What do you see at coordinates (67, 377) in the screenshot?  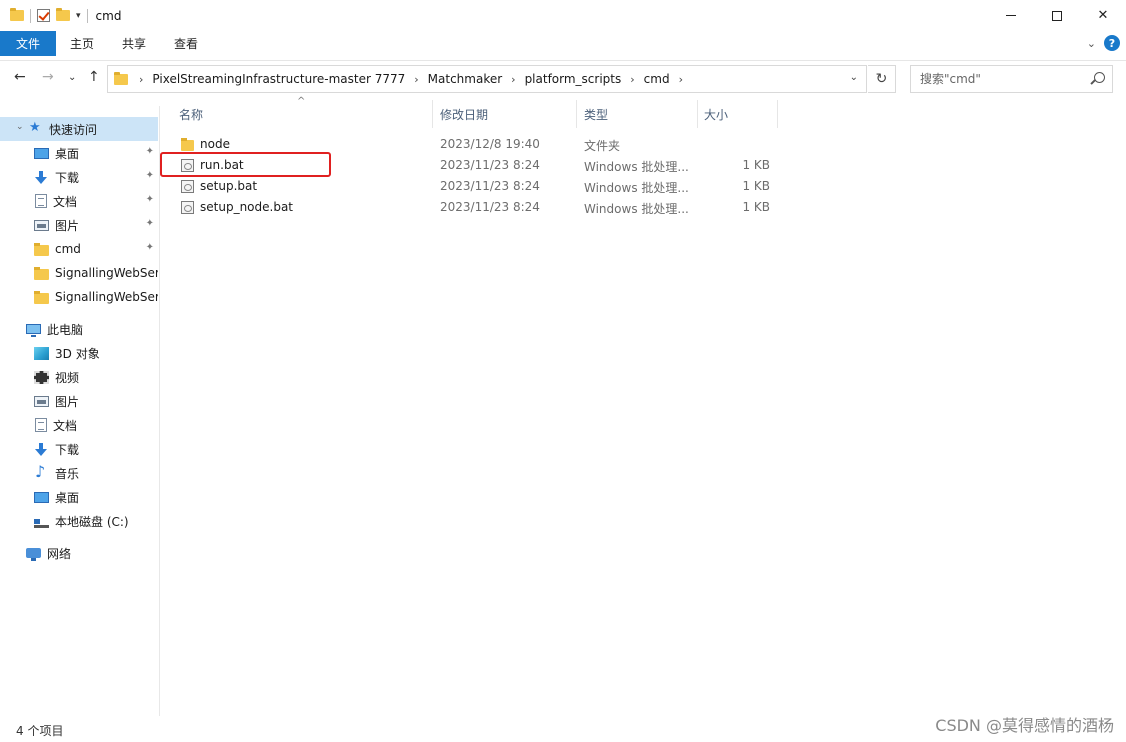 I see `sidebar-item-label: 视频` at bounding box center [67, 377].